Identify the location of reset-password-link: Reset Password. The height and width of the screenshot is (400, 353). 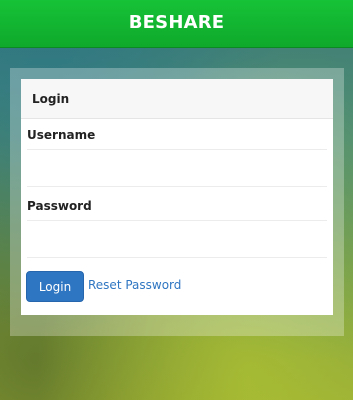
(134, 285).